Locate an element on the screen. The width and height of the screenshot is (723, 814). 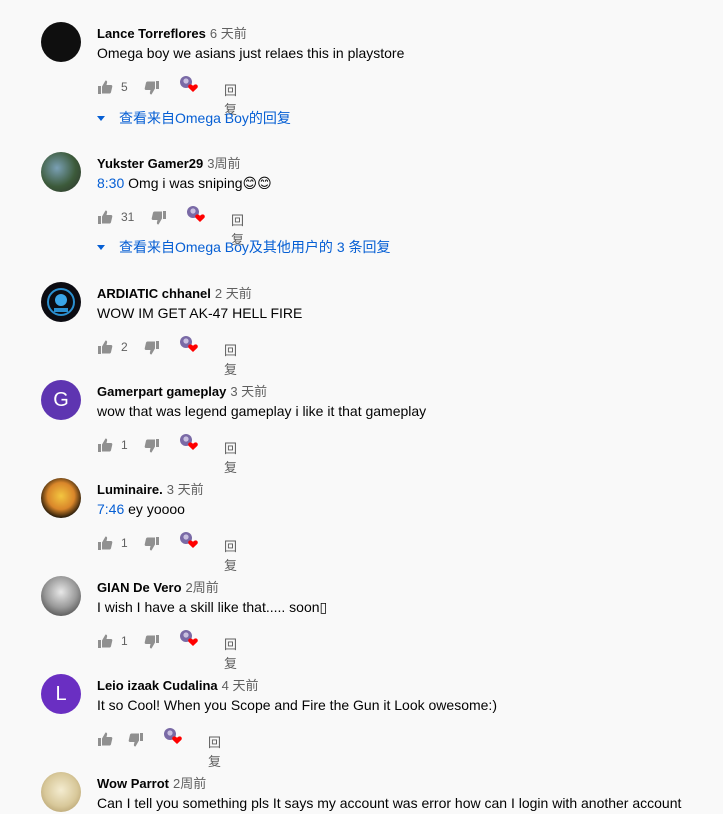
view-replies-button: 查看来自Omega Boy及其他用户的 3 条回复 is located at coordinates (244, 247).